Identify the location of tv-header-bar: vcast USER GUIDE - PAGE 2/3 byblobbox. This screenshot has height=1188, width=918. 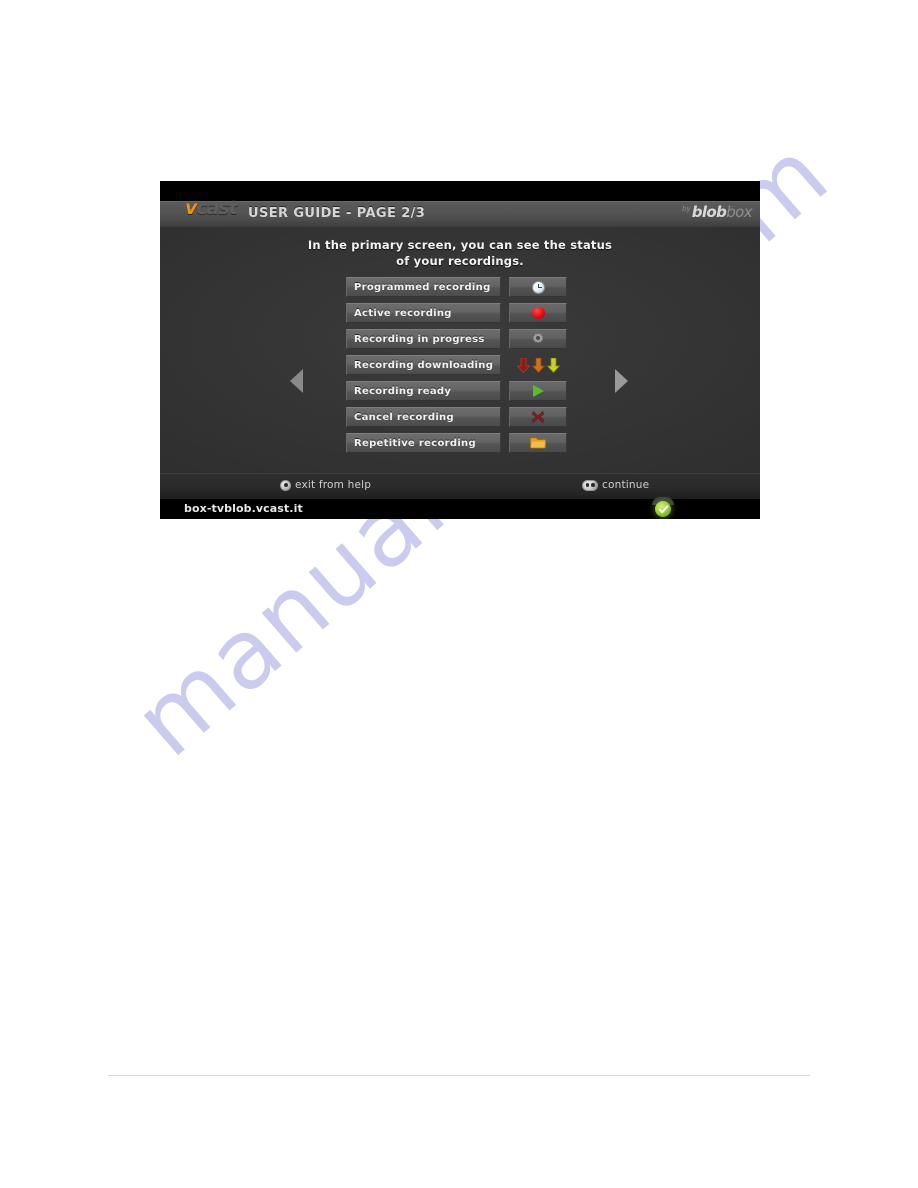
(460, 212).